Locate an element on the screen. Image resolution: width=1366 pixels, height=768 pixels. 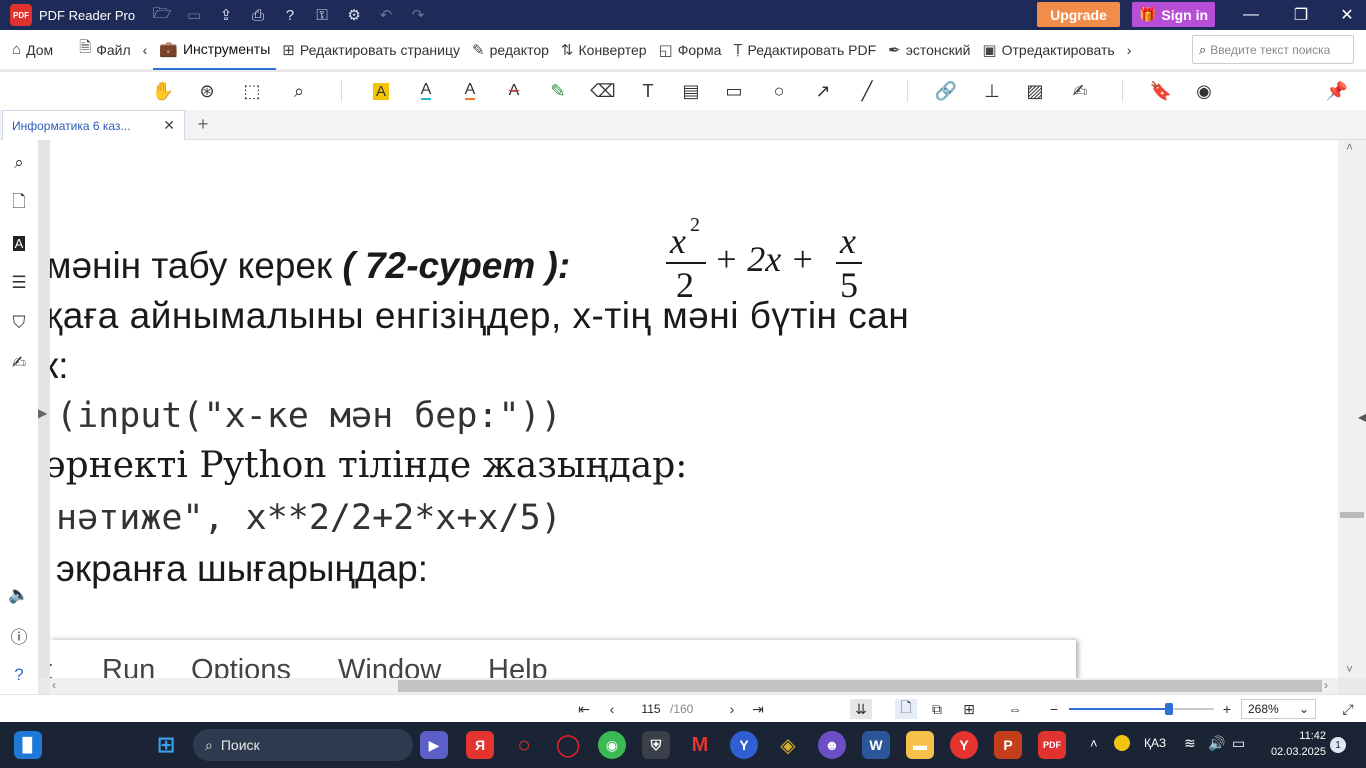
powerpoint-icon: P is located at coordinates (1008, 745).